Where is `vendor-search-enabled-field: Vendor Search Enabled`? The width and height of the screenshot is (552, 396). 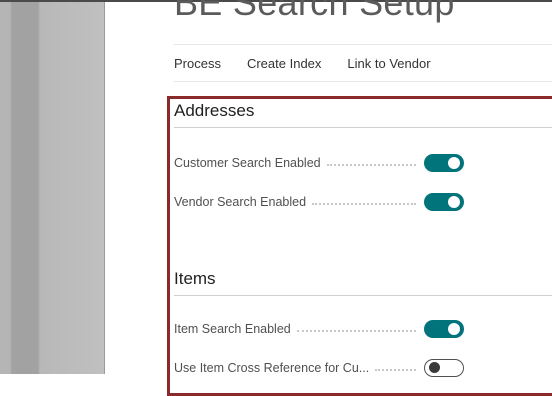
vendor-search-enabled-field: Vendor Search Enabled is located at coordinates (319, 202).